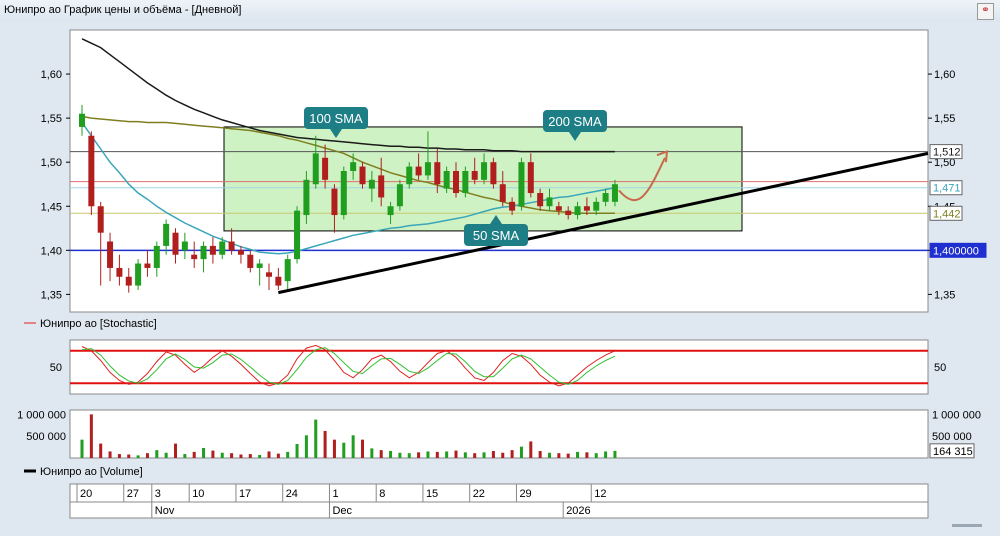 The image size is (1000, 536). What do you see at coordinates (41, 415) in the screenshot?
I see `volume-tick-left: 1 000 000` at bounding box center [41, 415].